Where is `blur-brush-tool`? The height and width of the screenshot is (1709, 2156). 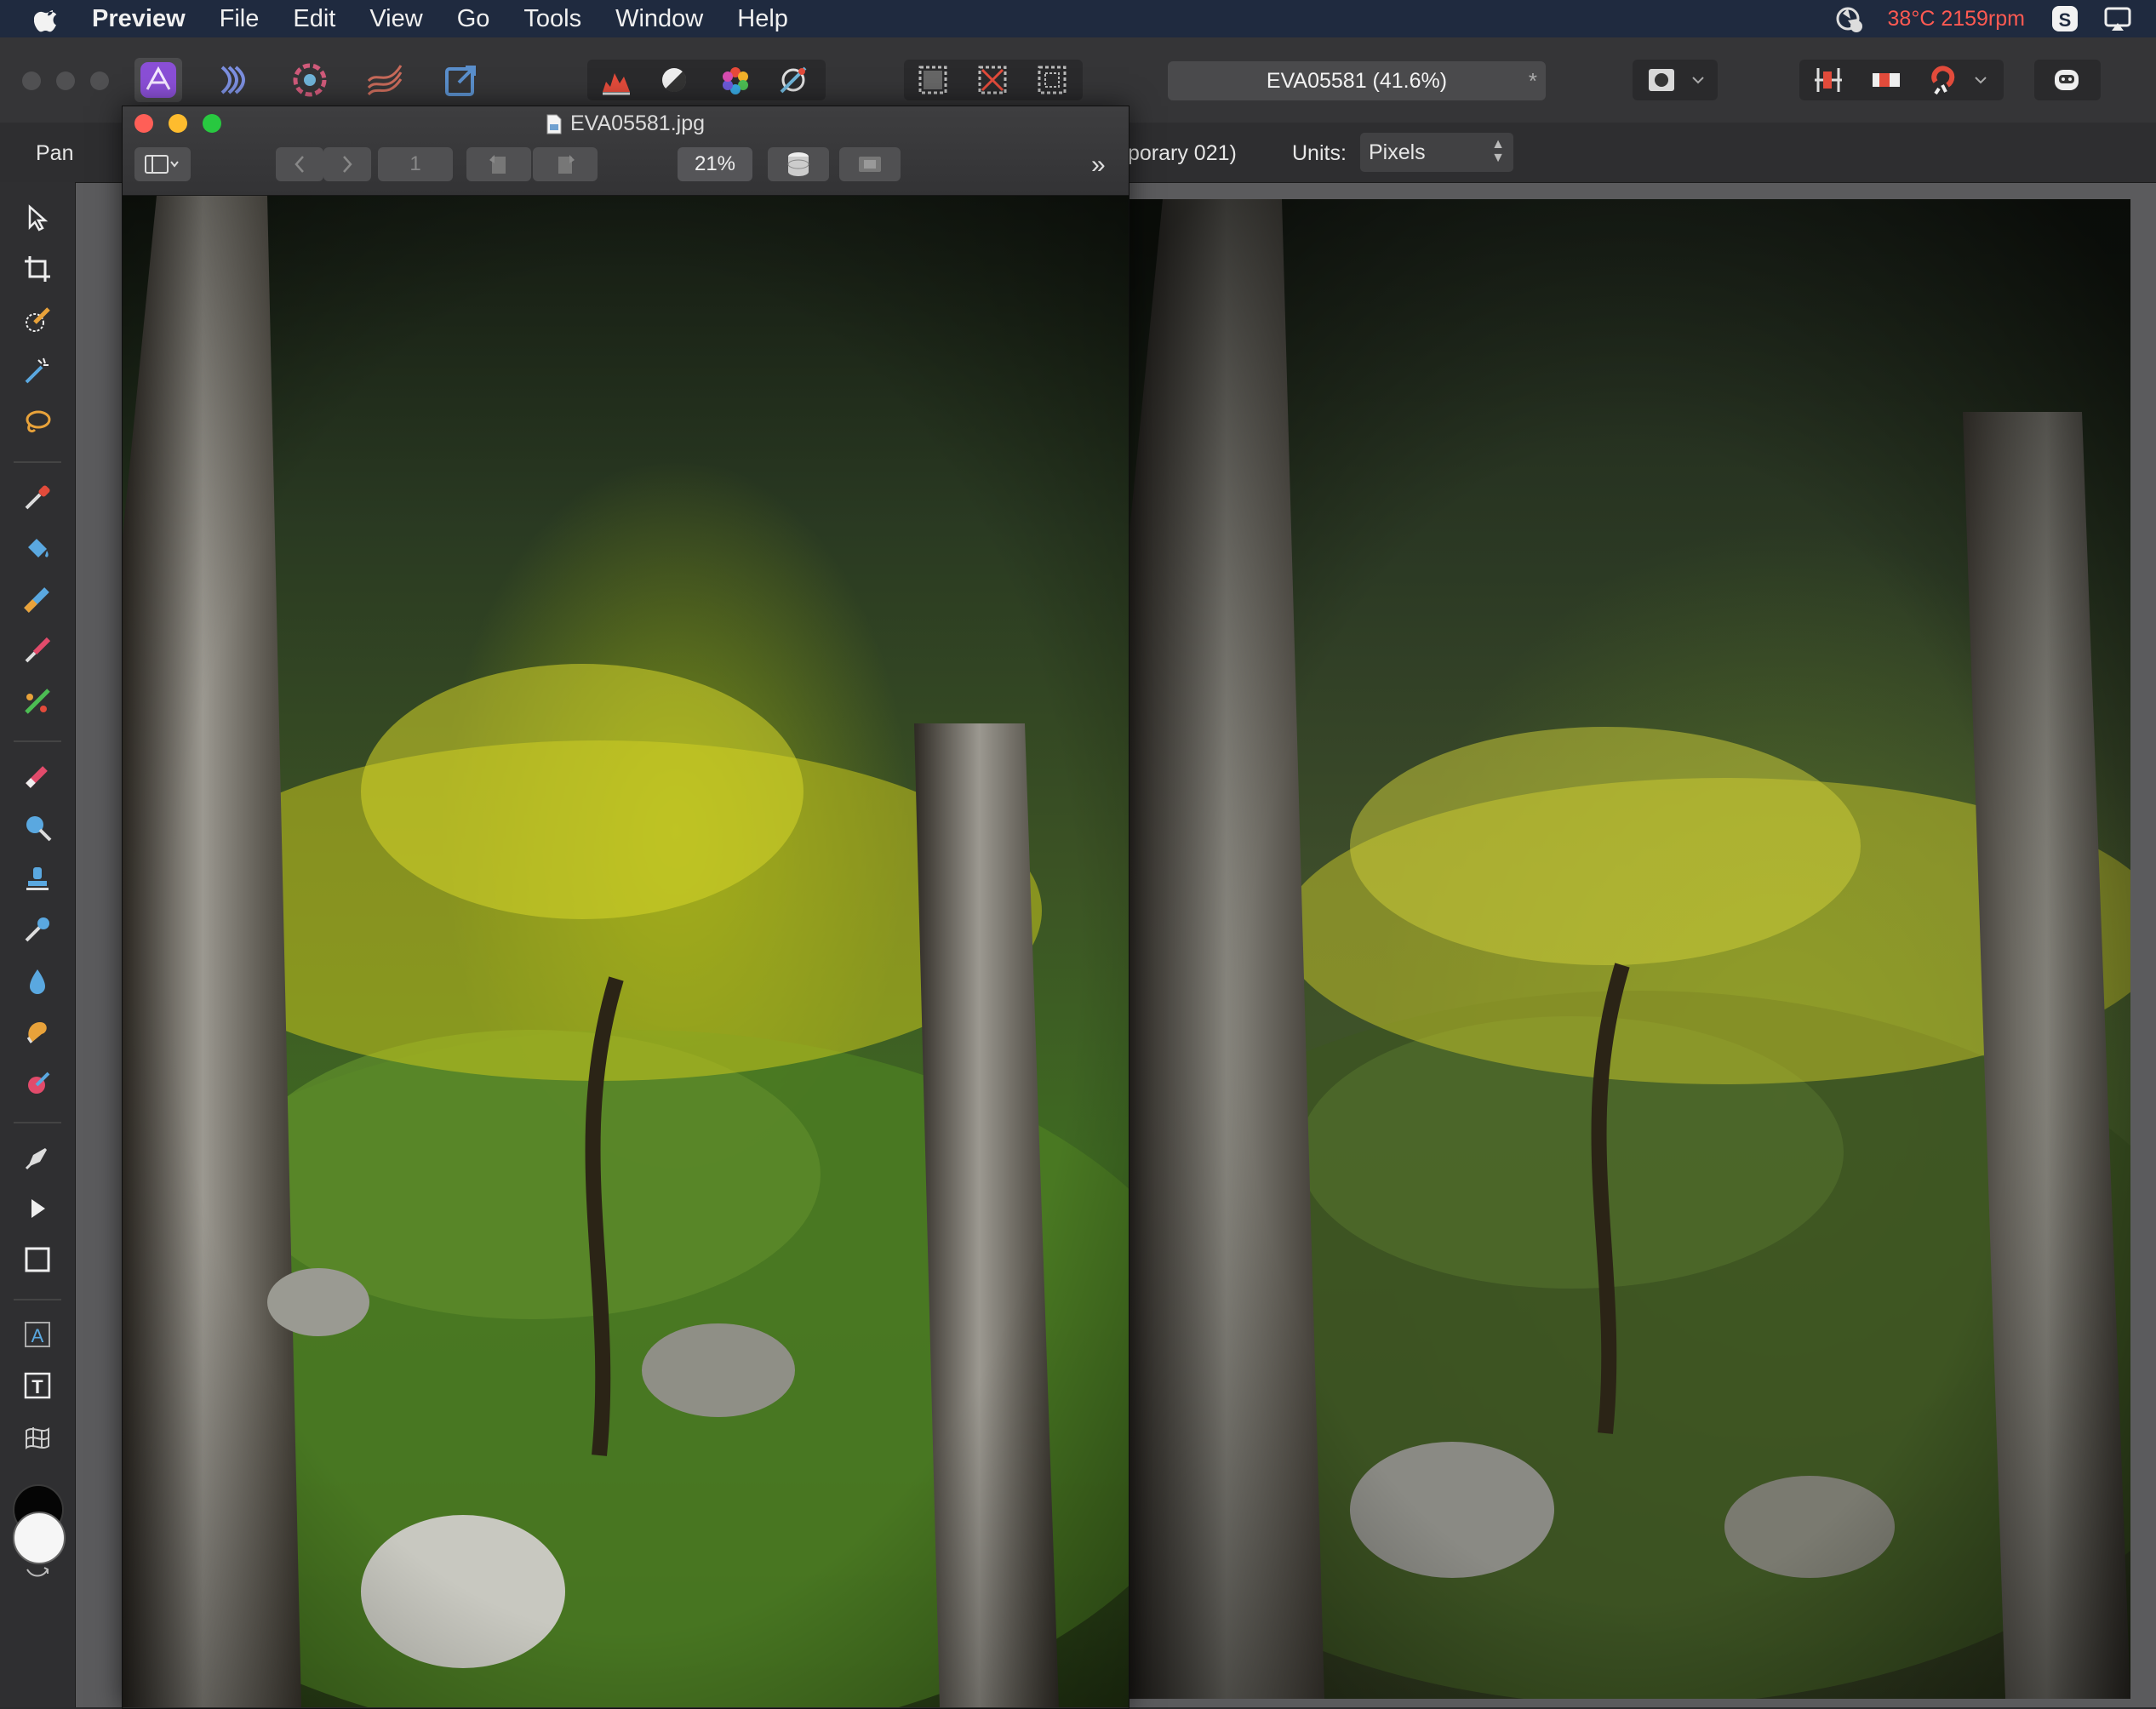 blur-brush-tool is located at coordinates (37, 980).